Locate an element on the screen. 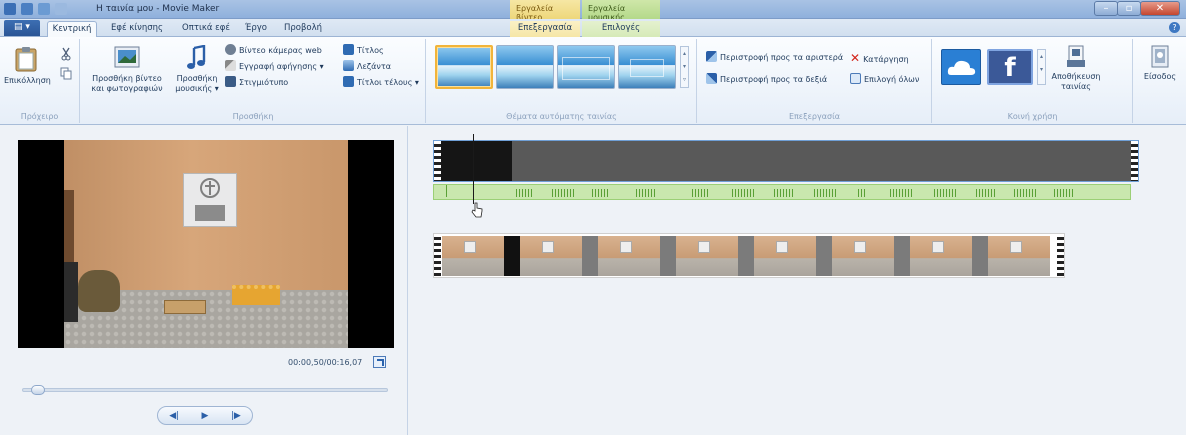  cross-symbol is located at coordinates (210, 188).